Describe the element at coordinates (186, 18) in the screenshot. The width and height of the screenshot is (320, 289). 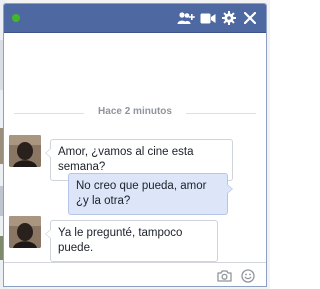
I see `add-friends-icon` at that location.